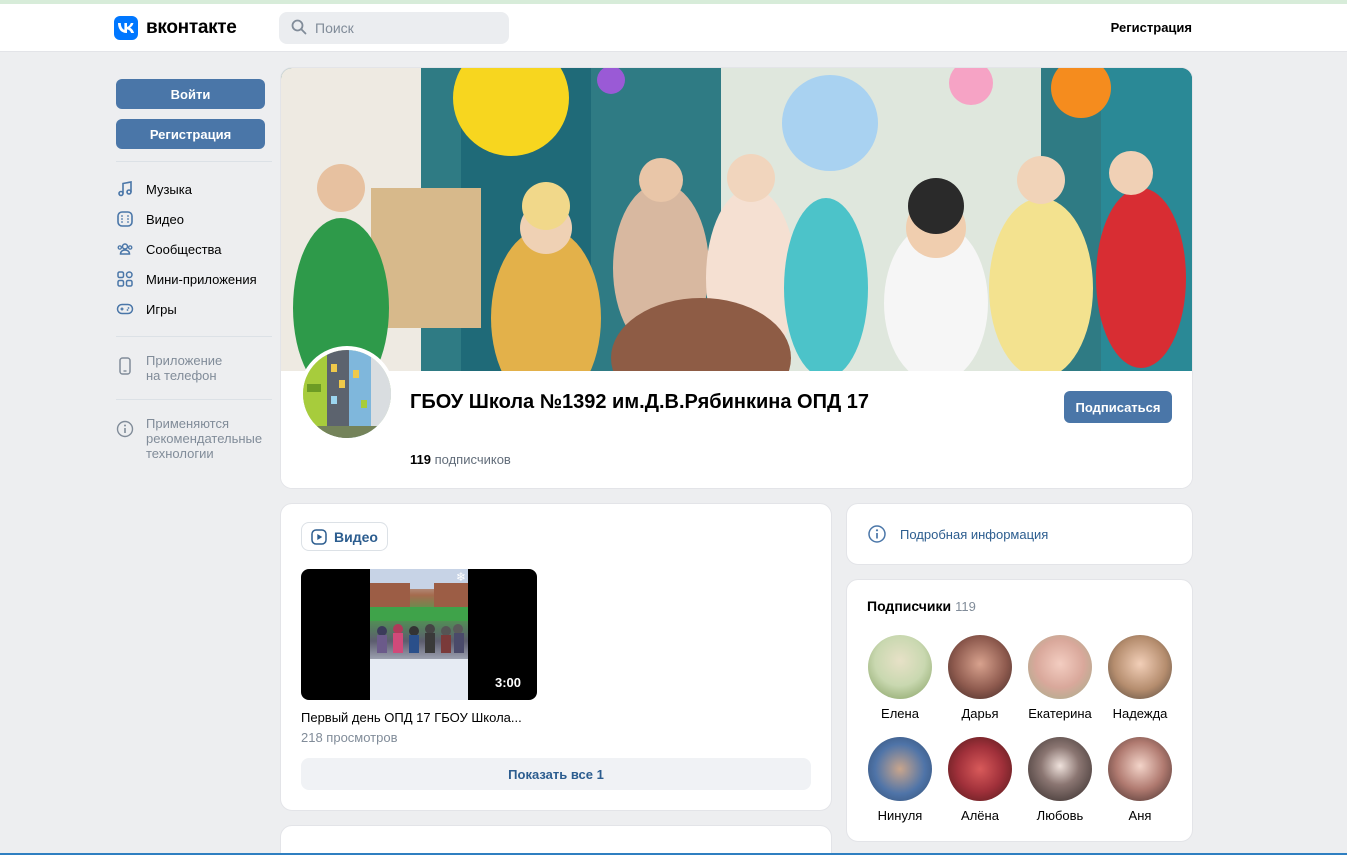 This screenshot has width=1347, height=855. Describe the element at coordinates (1060, 815) in the screenshot. I see `subscriber-name: Любовь` at that location.